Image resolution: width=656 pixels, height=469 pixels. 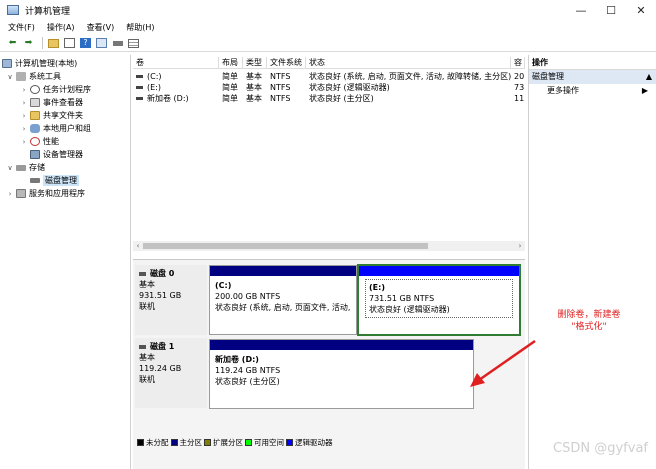 I want to click on volume-status: 状态良好 (主分区), so click(x=341, y=98).